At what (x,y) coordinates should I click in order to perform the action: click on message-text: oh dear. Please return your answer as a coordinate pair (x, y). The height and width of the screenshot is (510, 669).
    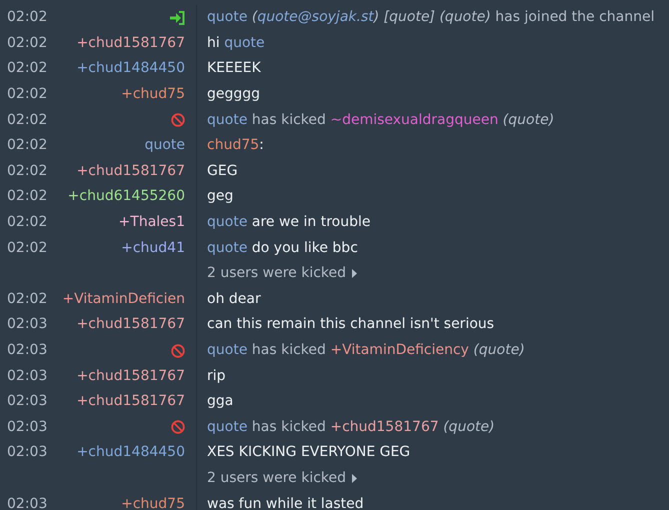
    Looking at the image, I should click on (234, 299).